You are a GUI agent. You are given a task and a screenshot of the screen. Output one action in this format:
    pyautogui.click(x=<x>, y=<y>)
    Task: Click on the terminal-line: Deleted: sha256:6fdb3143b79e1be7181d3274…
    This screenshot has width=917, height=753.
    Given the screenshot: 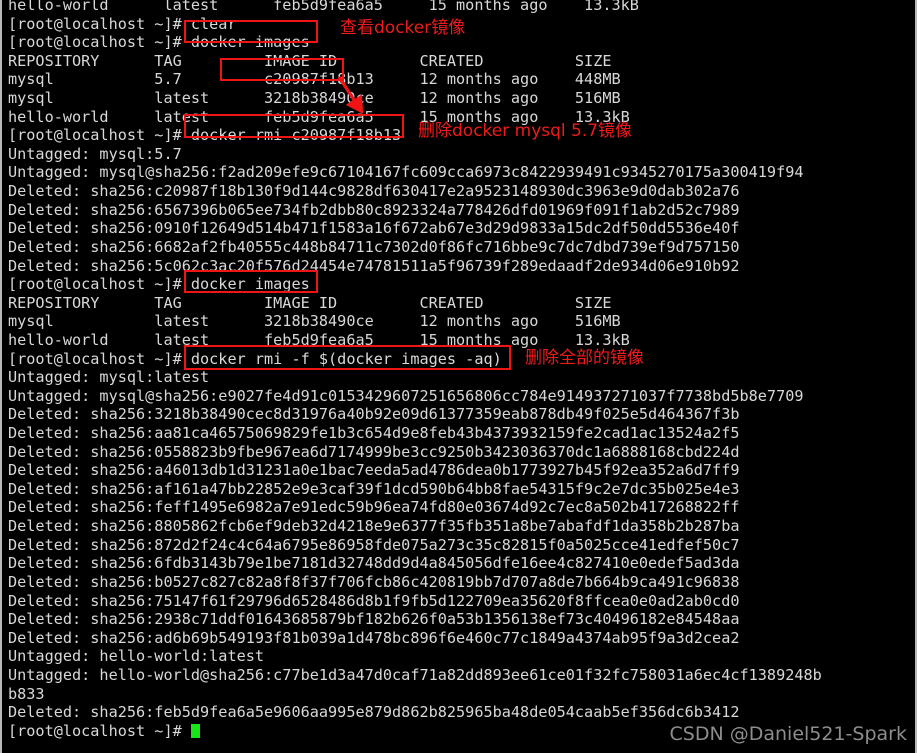 What is the action you would take?
    pyautogui.click(x=374, y=563)
    